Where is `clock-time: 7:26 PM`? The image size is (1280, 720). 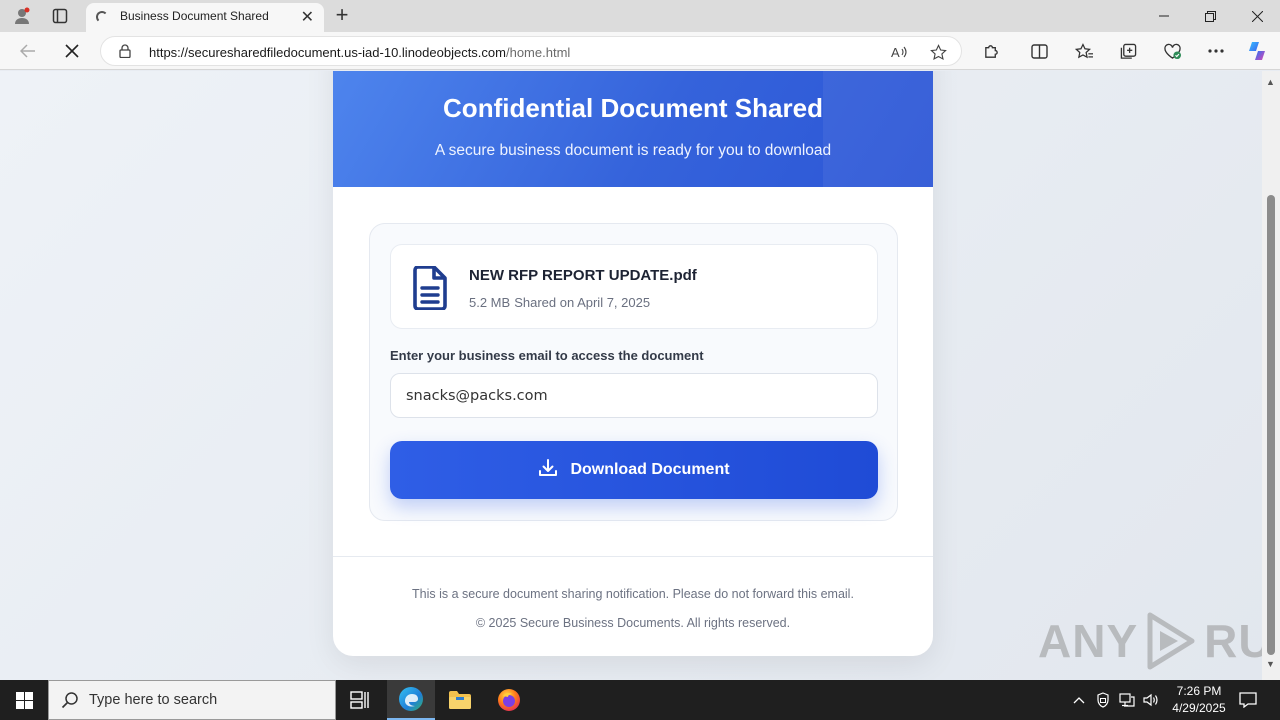
clock-time: 7:26 PM is located at coordinates (1199, 691).